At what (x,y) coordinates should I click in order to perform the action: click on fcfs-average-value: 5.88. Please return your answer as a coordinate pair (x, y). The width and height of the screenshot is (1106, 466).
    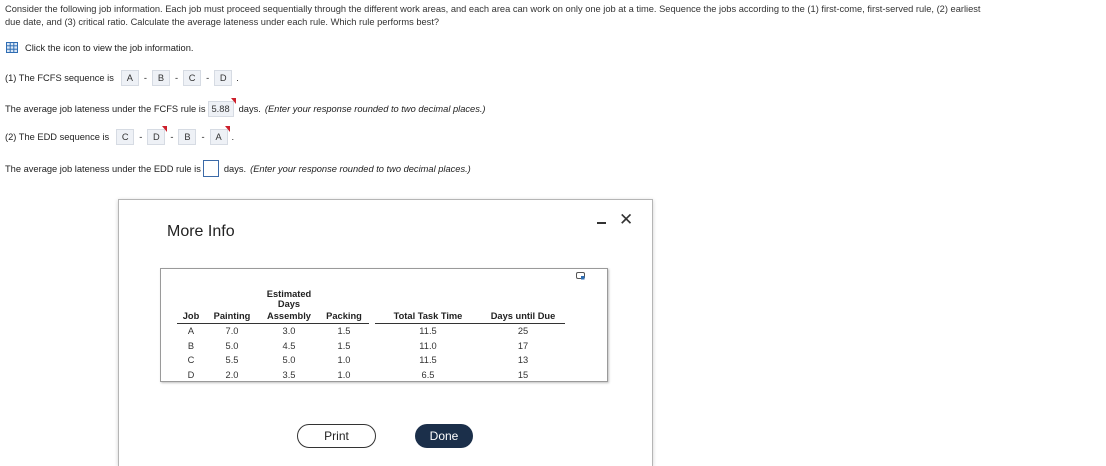
    Looking at the image, I should click on (220, 109).